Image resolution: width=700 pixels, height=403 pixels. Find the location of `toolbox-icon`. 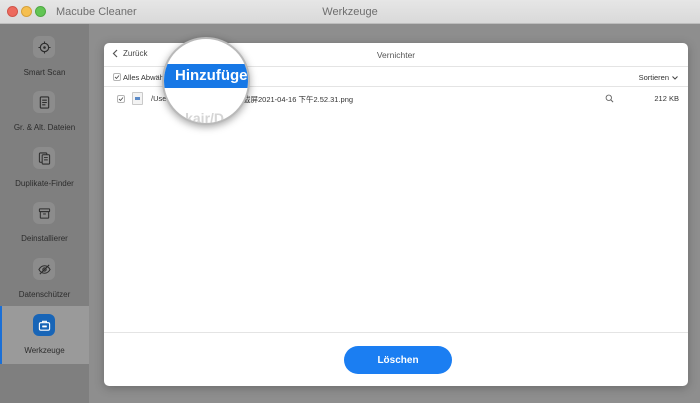

toolbox-icon is located at coordinates (44, 325).